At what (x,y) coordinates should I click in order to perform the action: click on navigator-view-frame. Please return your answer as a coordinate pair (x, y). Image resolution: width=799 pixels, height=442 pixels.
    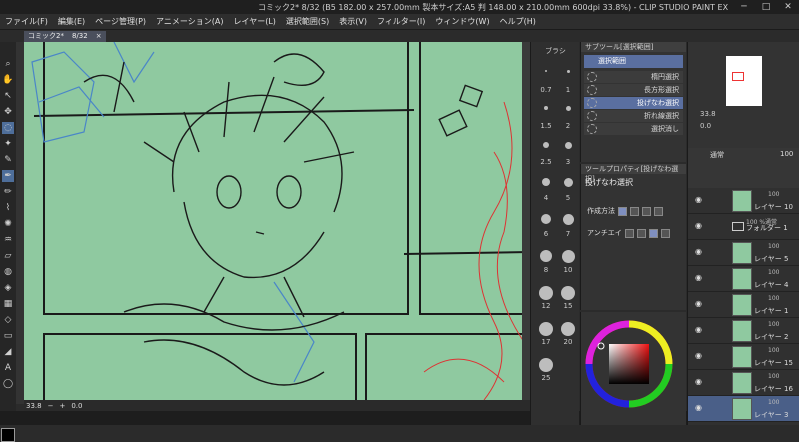
    Looking at the image, I should click on (738, 76).